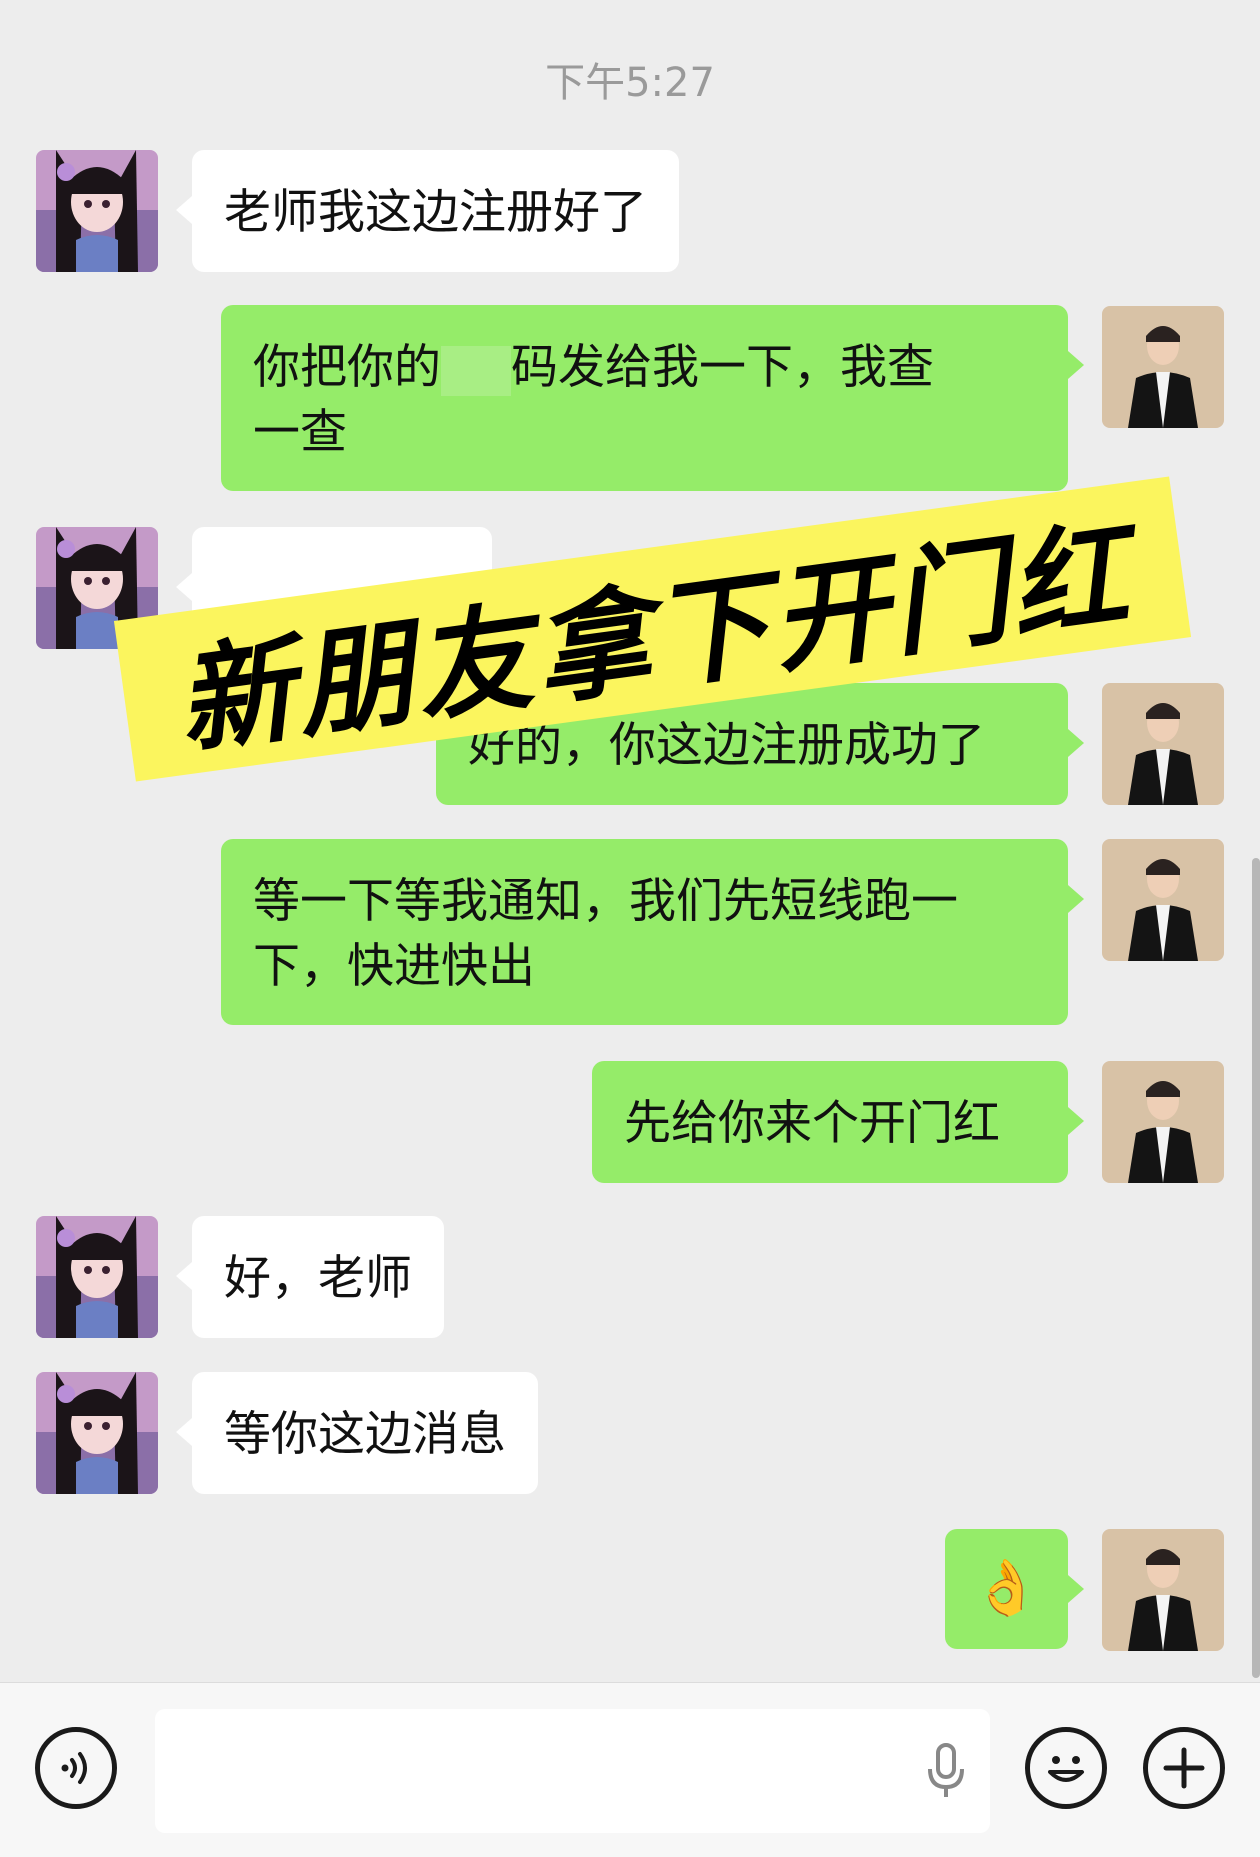 The height and width of the screenshot is (1857, 1260). Describe the element at coordinates (76, 1768) in the screenshot. I see `voice-mode-icon` at that location.